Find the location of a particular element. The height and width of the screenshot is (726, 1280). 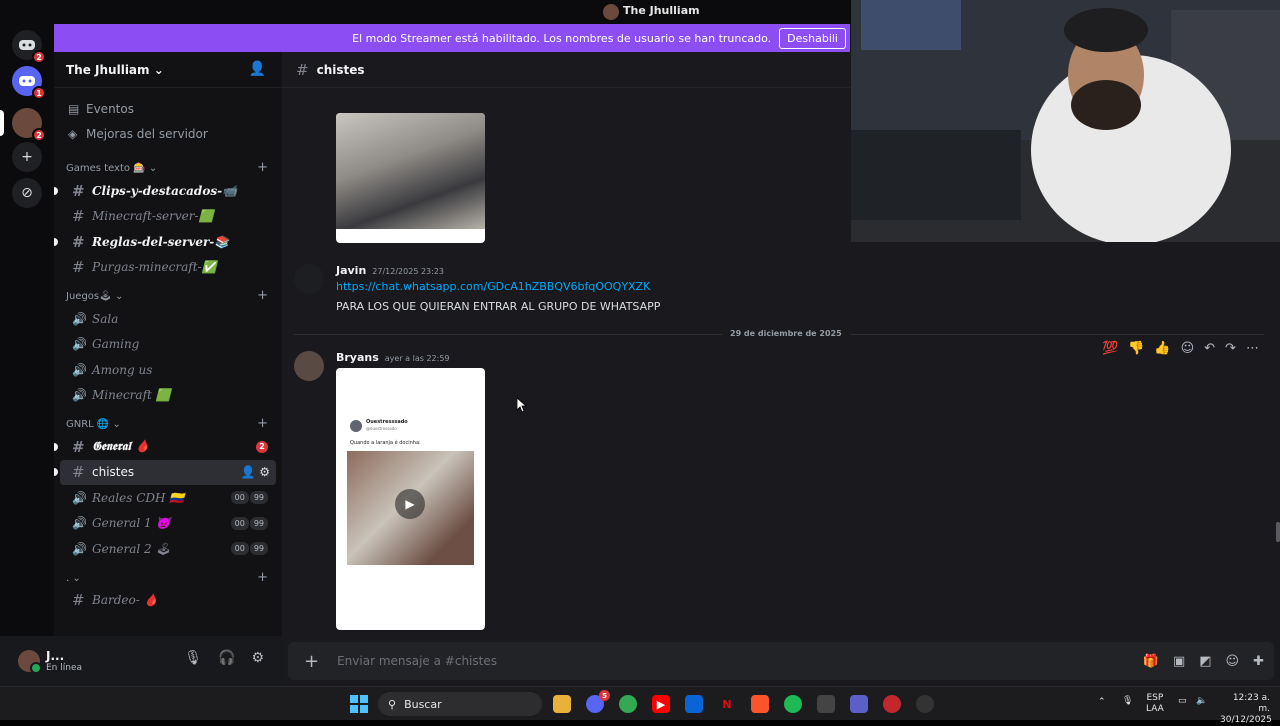

clock: 12:23 a. m. 30/12/2025 is located at coordinates (1246, 709).